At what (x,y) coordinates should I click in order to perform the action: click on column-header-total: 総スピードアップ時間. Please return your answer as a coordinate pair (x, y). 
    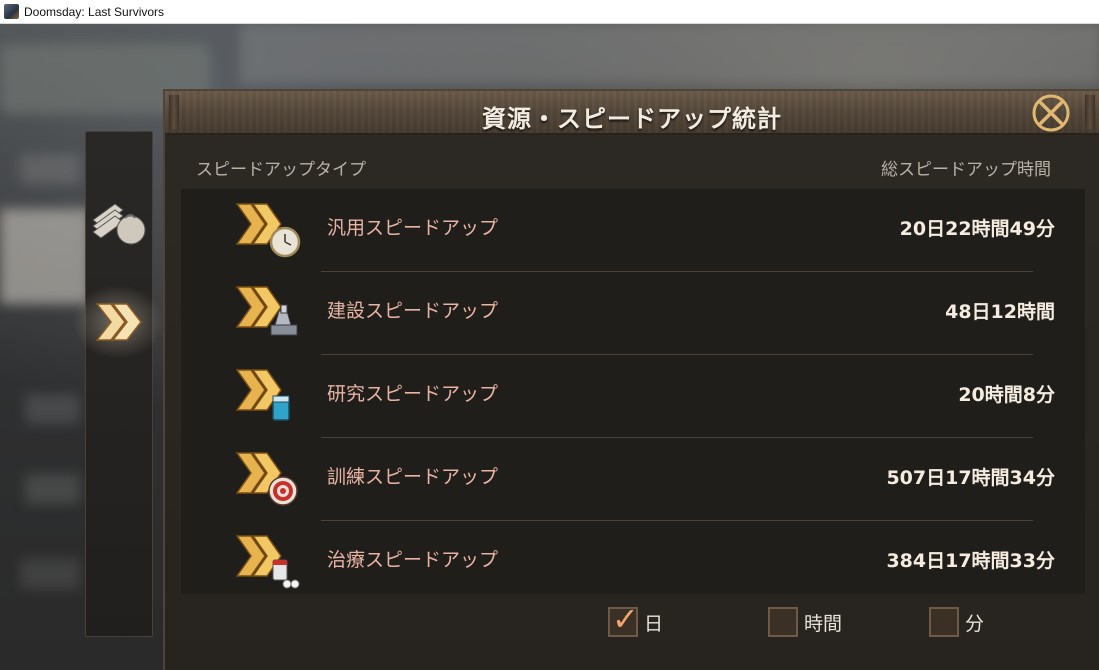
    Looking at the image, I should click on (966, 170).